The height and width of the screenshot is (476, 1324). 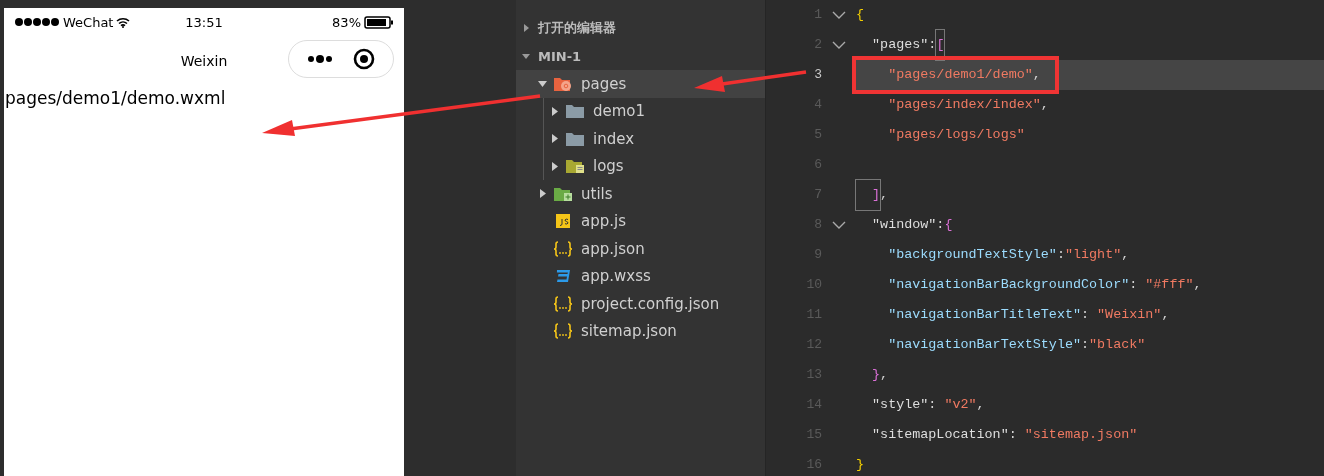 What do you see at coordinates (640, 84) in the screenshot?
I see `file-tree-item: pages` at bounding box center [640, 84].